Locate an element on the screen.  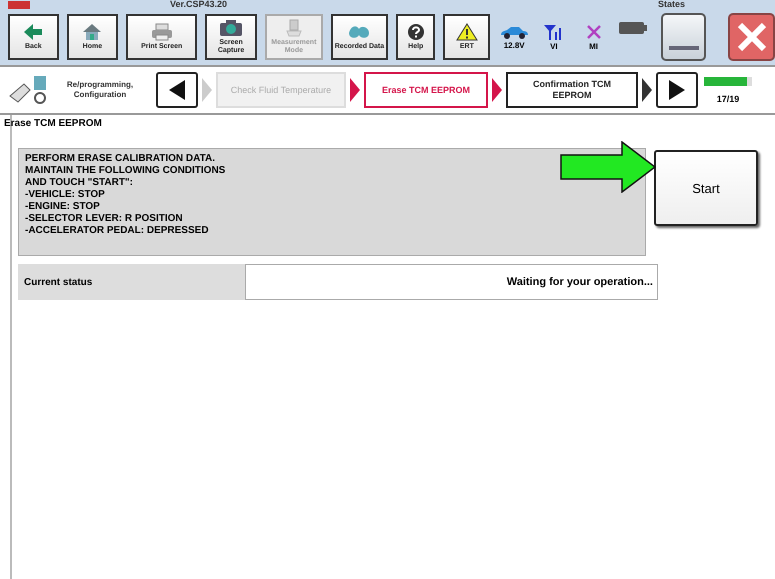
left-triangle-icon is located at coordinates (177, 90).